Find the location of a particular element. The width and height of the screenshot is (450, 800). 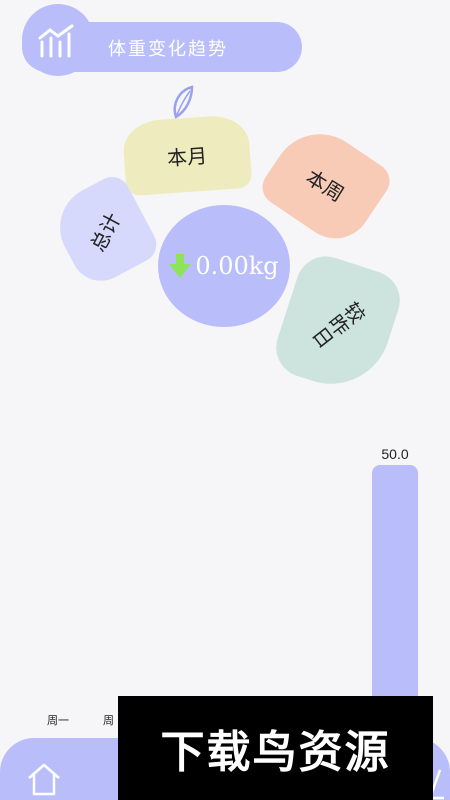

arrow-down-icon is located at coordinates (180, 266).